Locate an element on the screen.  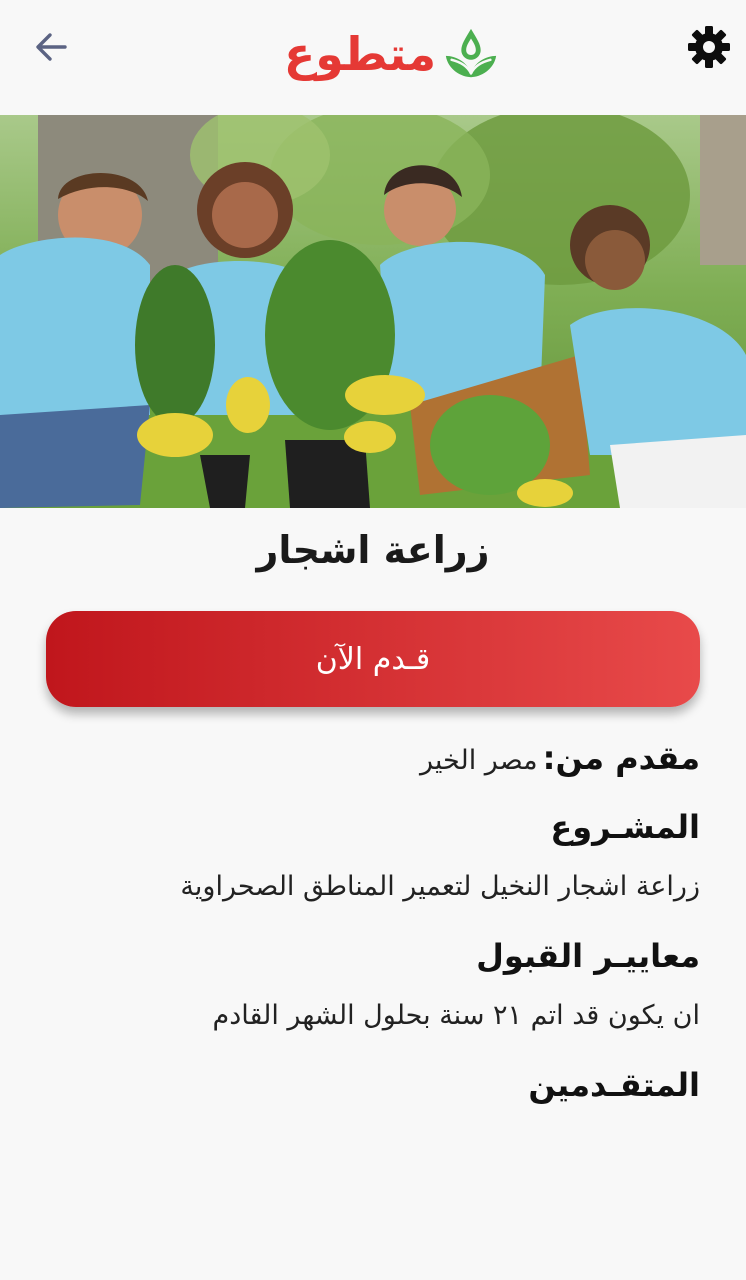
project-heading: المشـروع is located at coordinates (625, 827).